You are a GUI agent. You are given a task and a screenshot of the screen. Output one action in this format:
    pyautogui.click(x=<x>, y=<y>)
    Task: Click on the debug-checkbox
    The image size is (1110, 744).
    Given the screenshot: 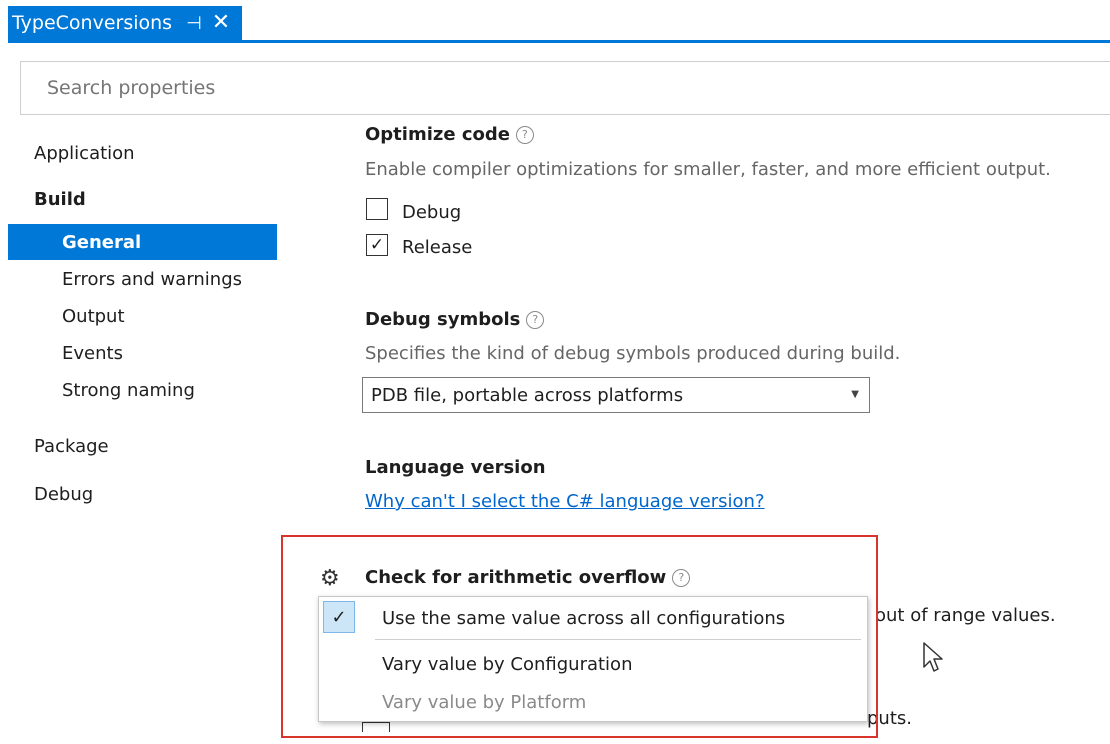 What is the action you would take?
    pyautogui.click(x=377, y=209)
    